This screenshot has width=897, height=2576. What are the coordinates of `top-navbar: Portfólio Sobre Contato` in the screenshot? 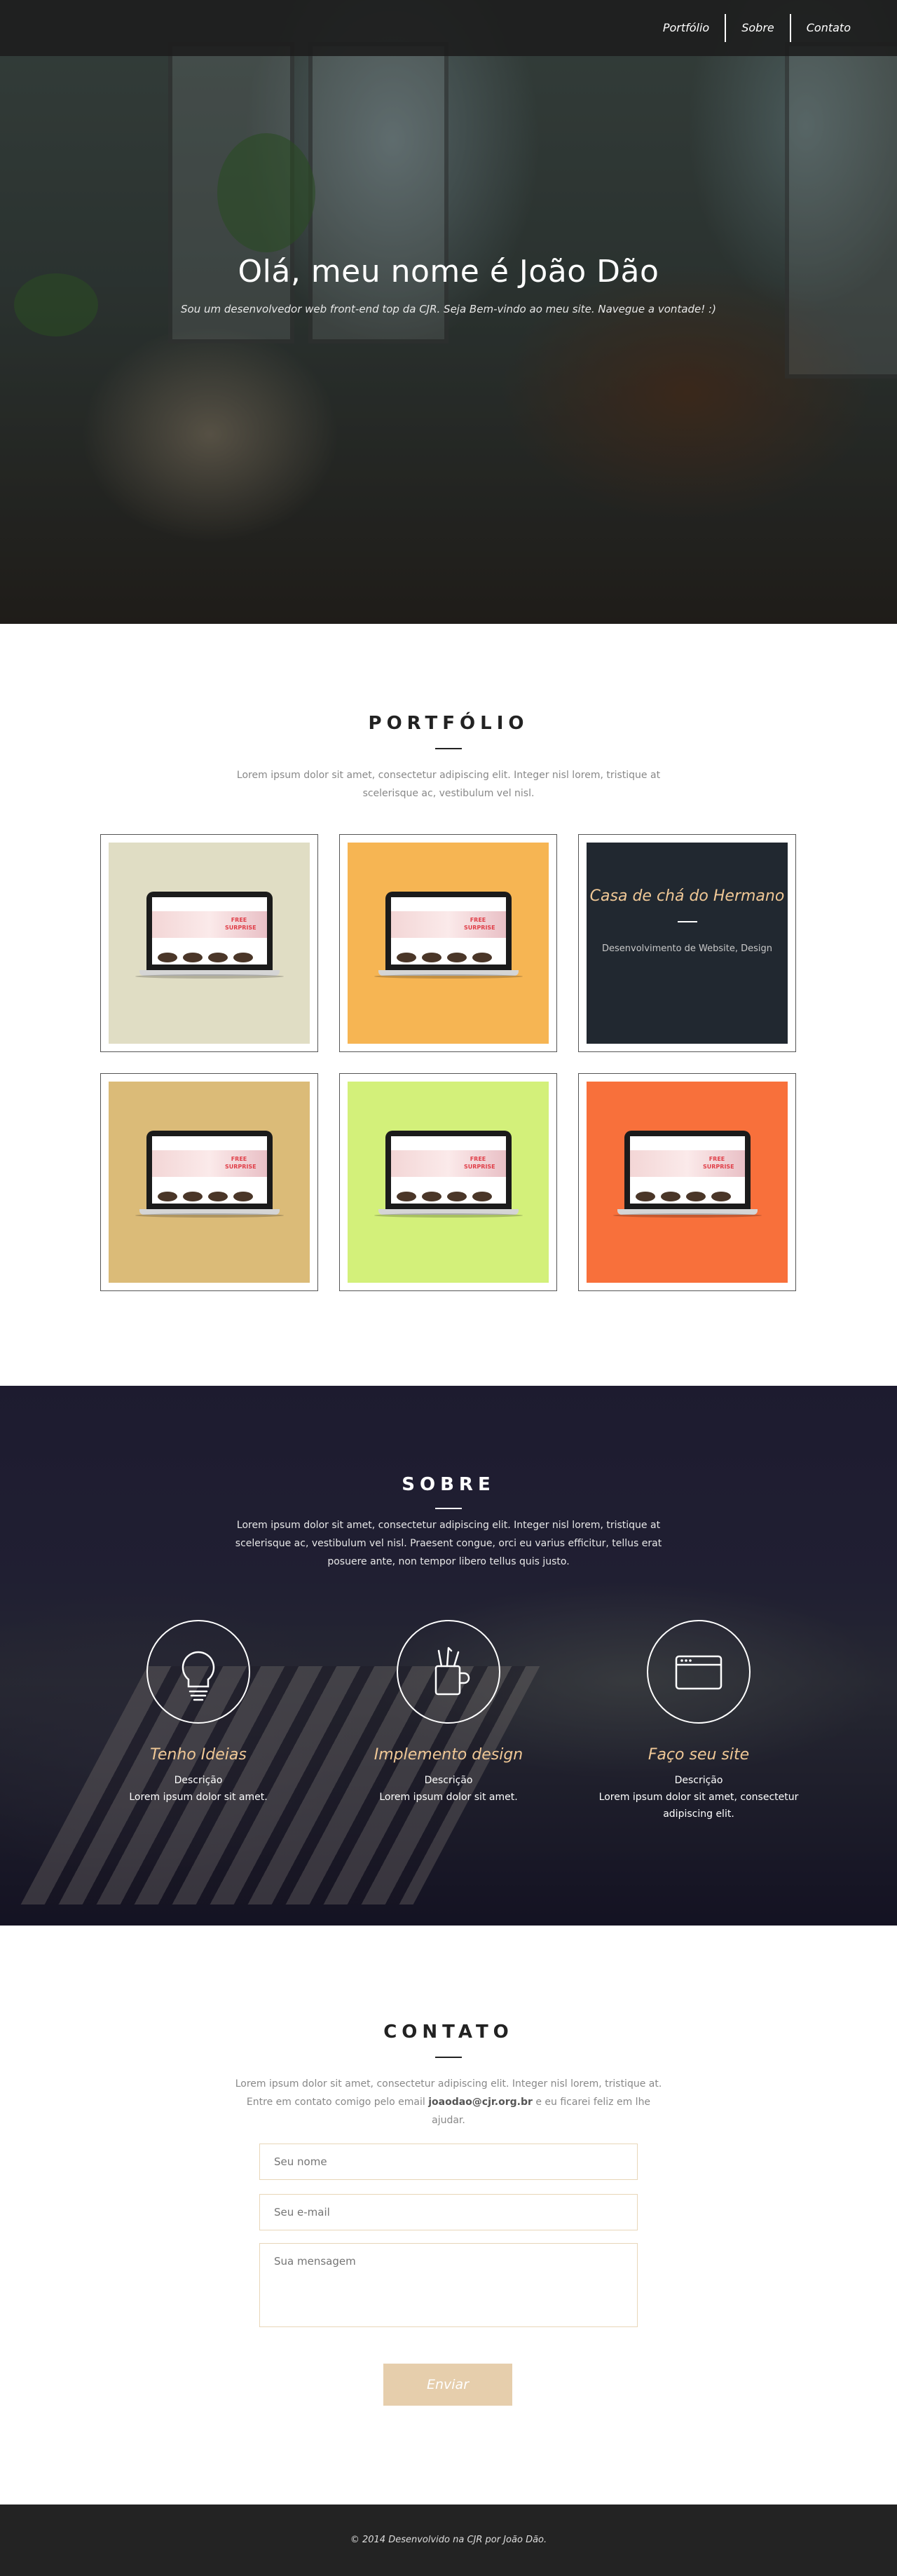 It's located at (448, 28).